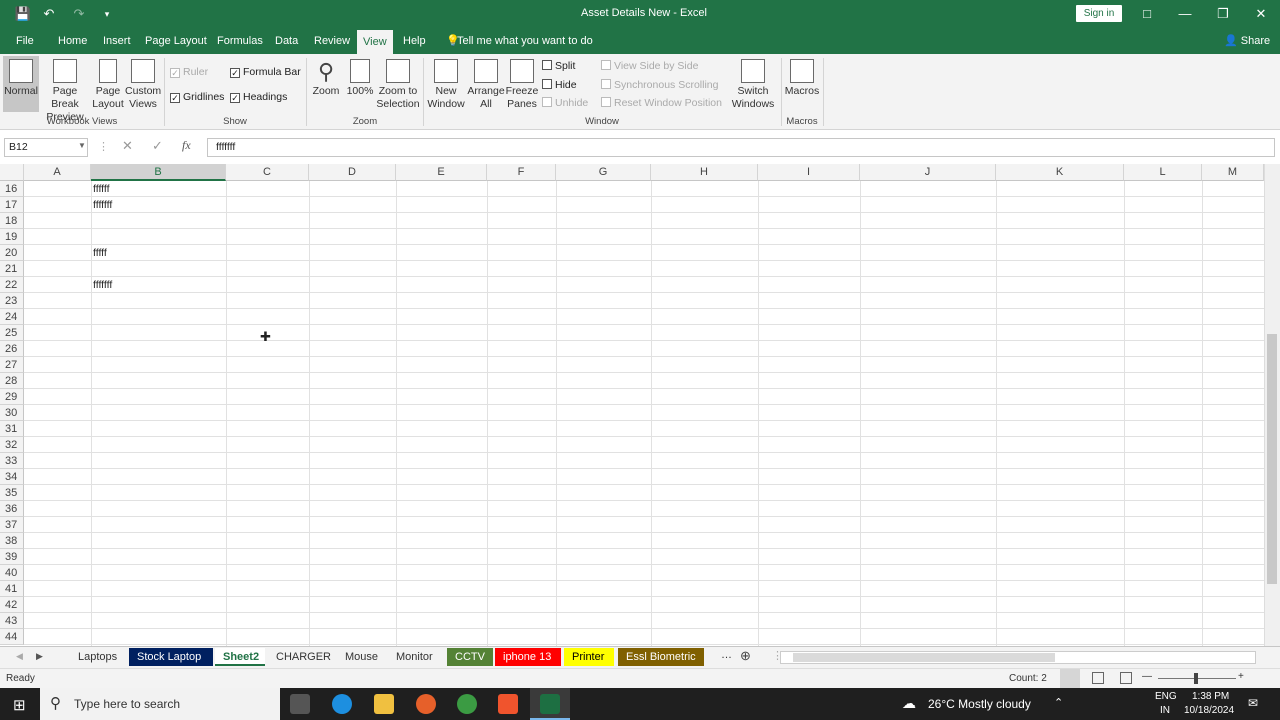 The width and height of the screenshot is (1280, 720). Describe the element at coordinates (661, 103) in the screenshot. I see `reset-window-position-button: Reset Window Position` at that location.